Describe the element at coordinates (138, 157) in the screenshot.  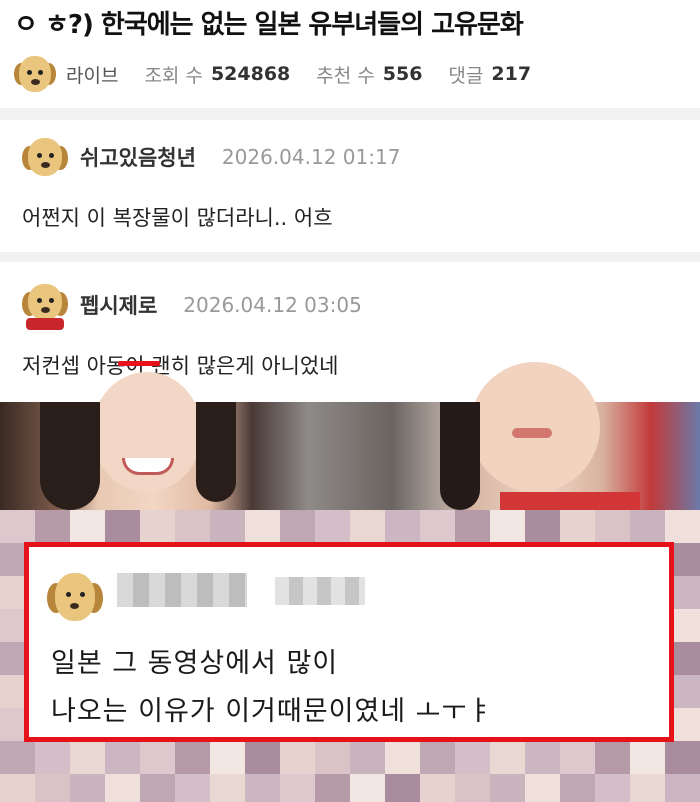
I see `commenter-name: 쉬고있음청년` at that location.